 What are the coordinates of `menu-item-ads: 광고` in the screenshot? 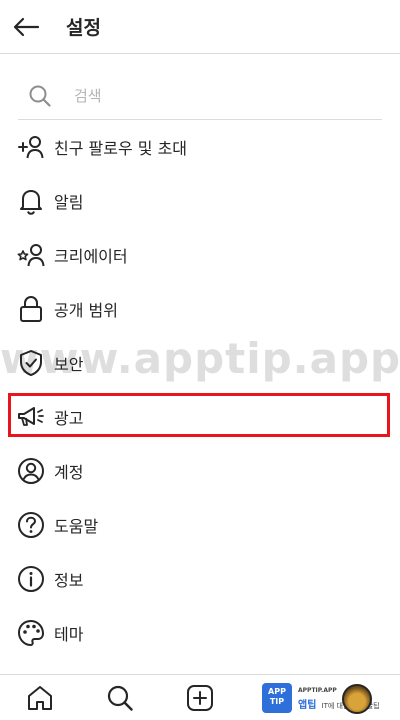 It's located at (200, 417).